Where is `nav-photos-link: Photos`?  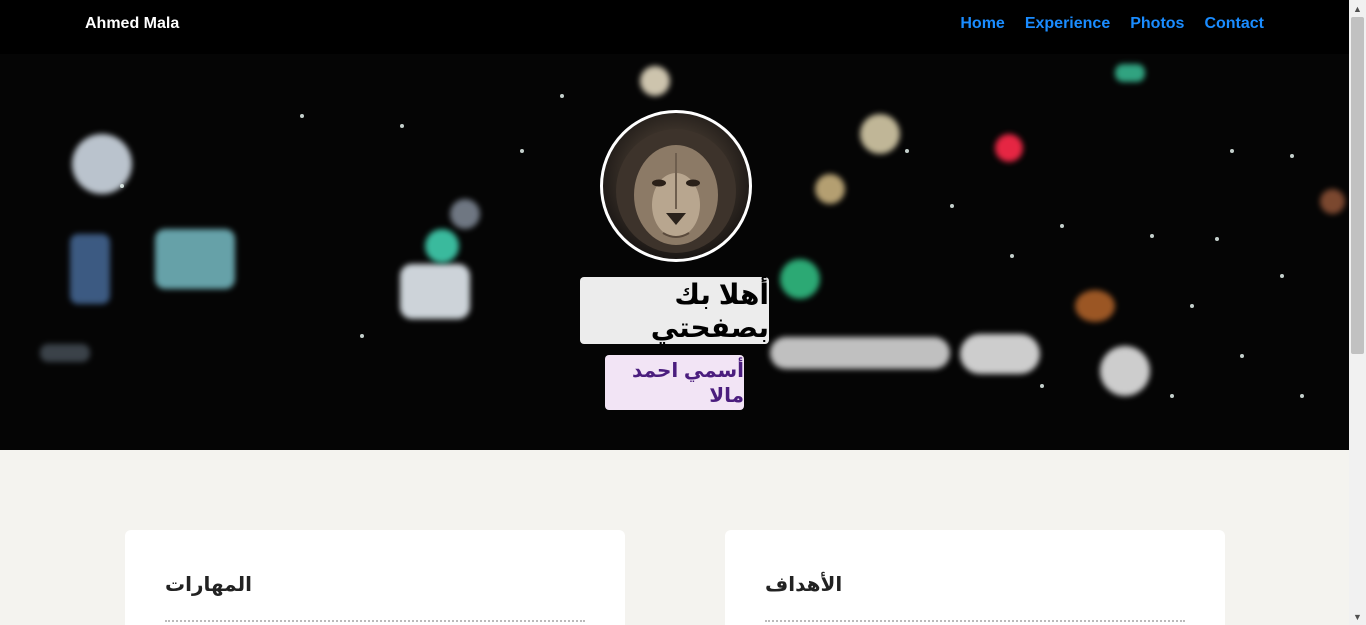 nav-photos-link: Photos is located at coordinates (1157, 24).